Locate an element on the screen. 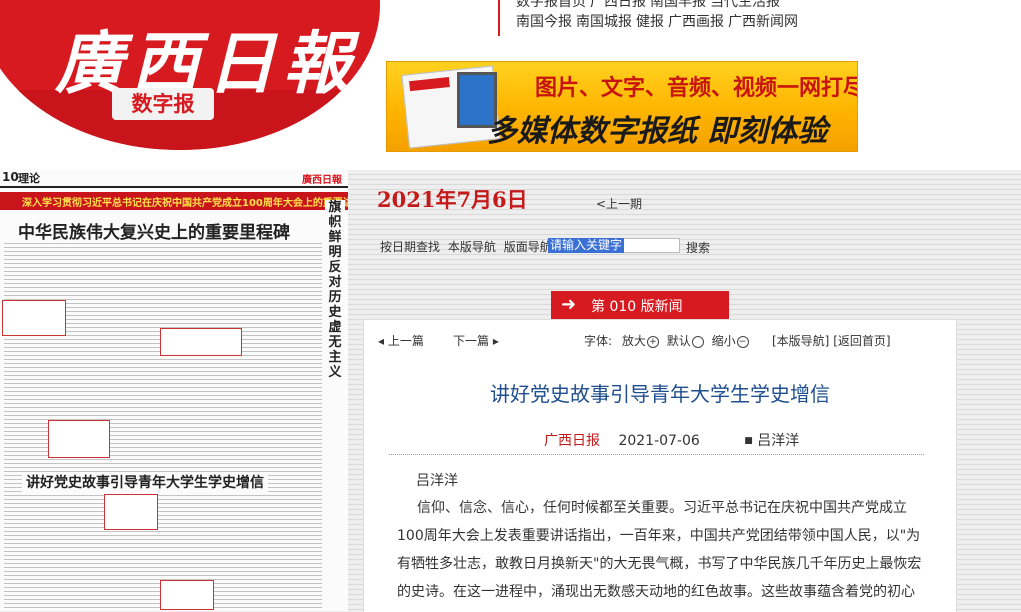 This screenshot has width=1021, height=612. circle-icon is located at coordinates (697, 341).